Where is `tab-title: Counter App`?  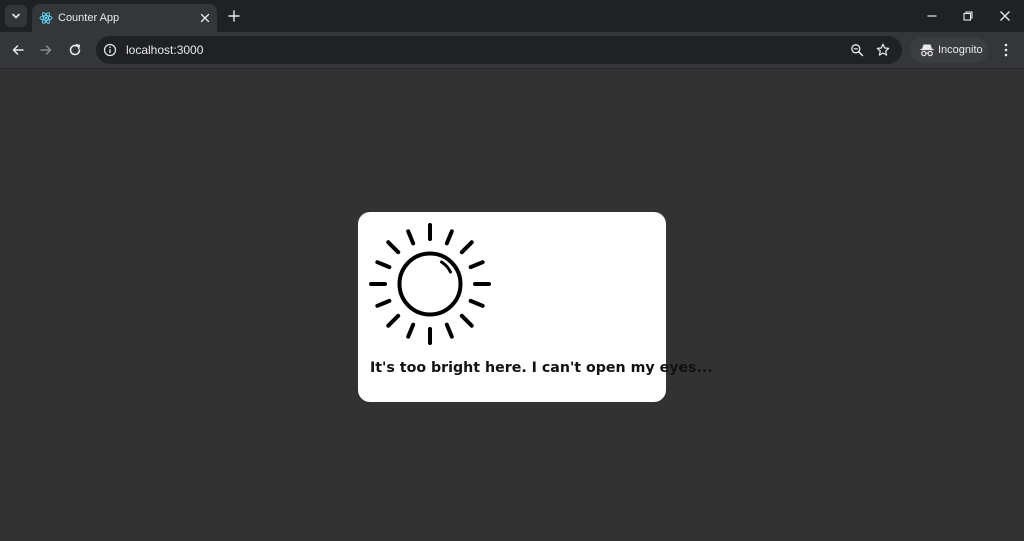 tab-title: Counter App is located at coordinates (89, 18).